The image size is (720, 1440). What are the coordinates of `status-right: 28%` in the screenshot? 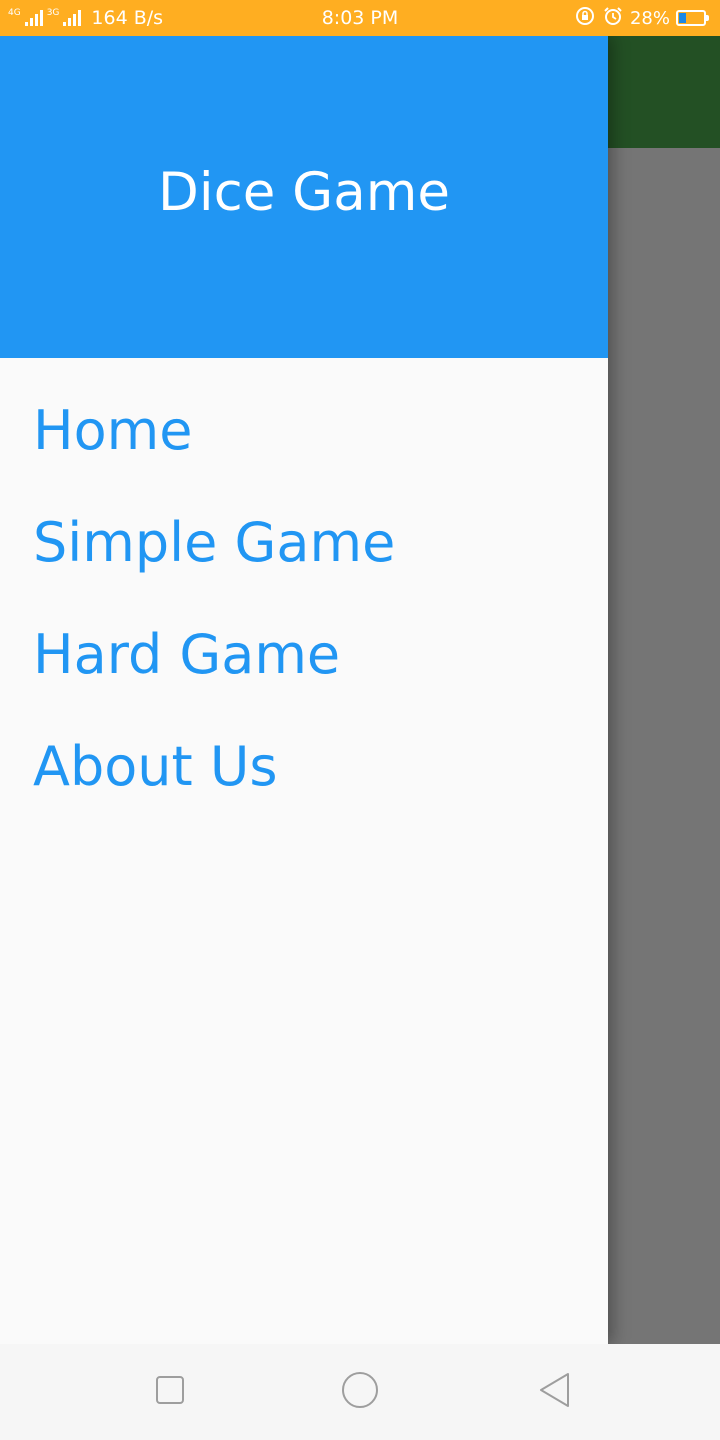 It's located at (641, 18).